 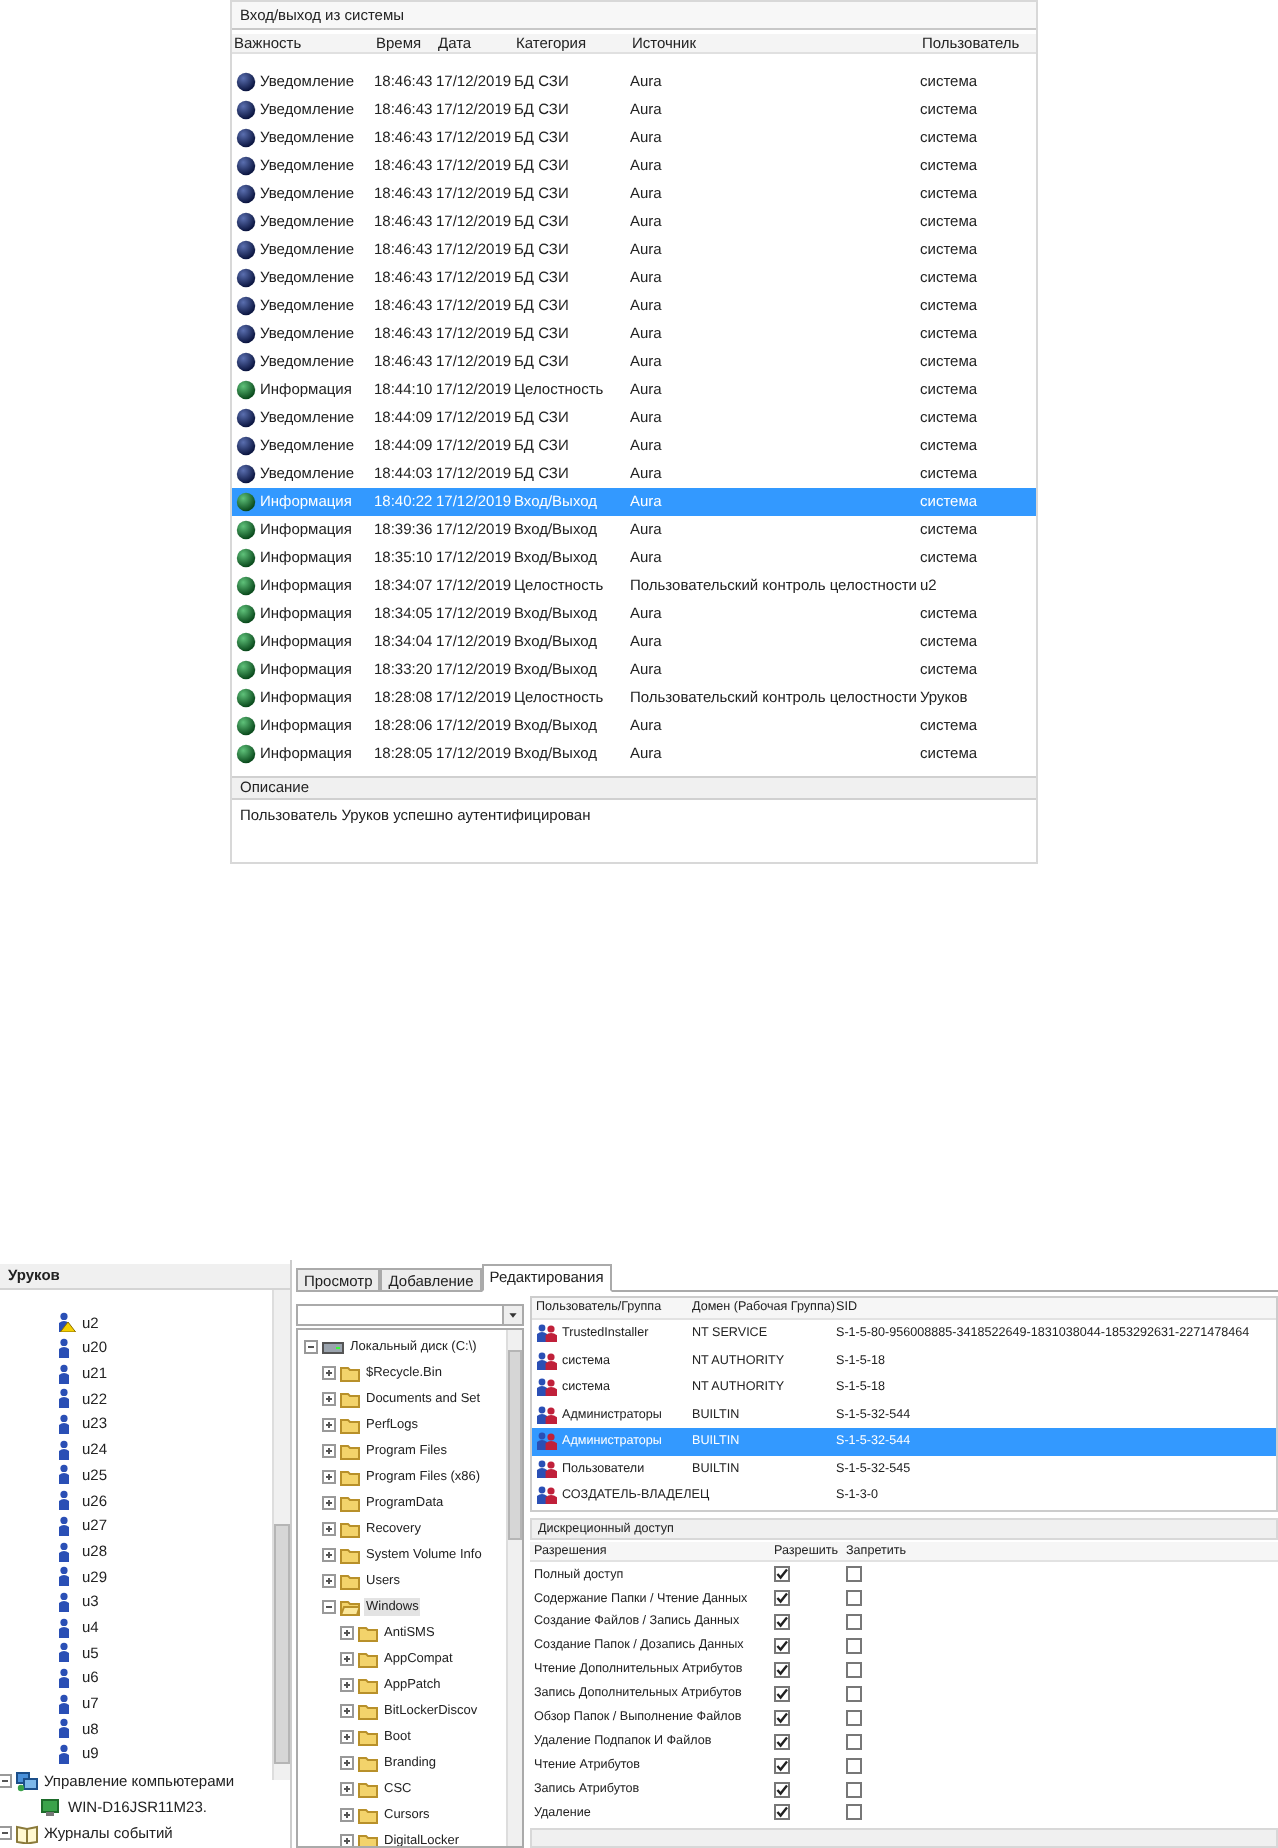 I want to click on open-folder-icon, so click(x=350, y=1607).